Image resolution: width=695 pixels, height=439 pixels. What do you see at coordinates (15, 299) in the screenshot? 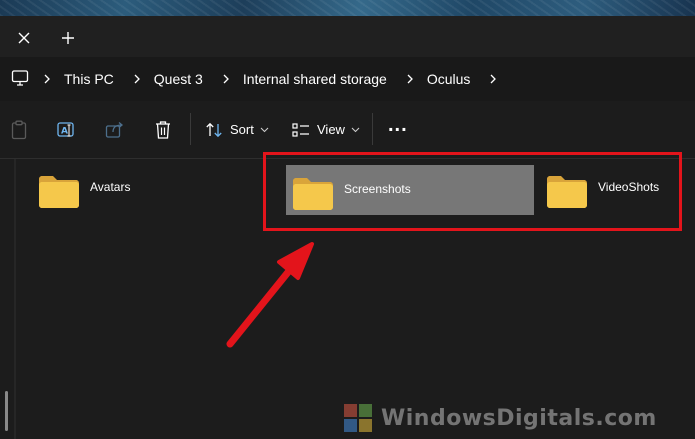
I see `navigation-pane-edge` at bounding box center [15, 299].